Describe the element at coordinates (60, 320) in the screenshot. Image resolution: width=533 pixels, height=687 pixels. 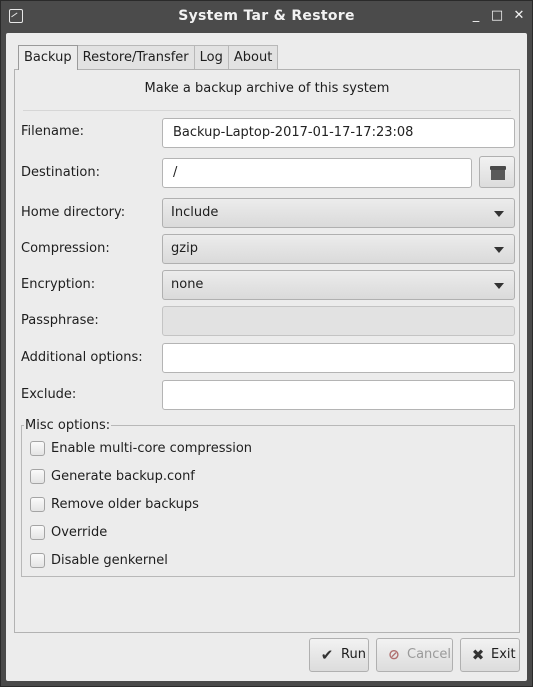
I see `passphrase-label: Passphrase:` at that location.